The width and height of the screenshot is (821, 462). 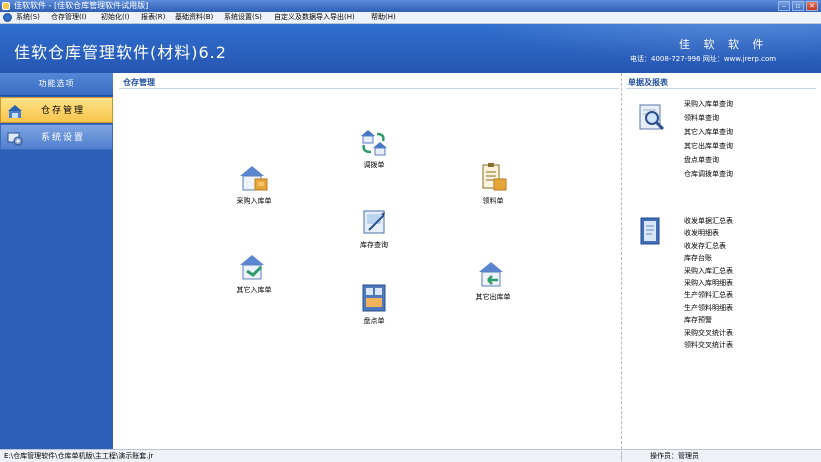 I want to click on warehouse-icon, so click(x=15, y=111).